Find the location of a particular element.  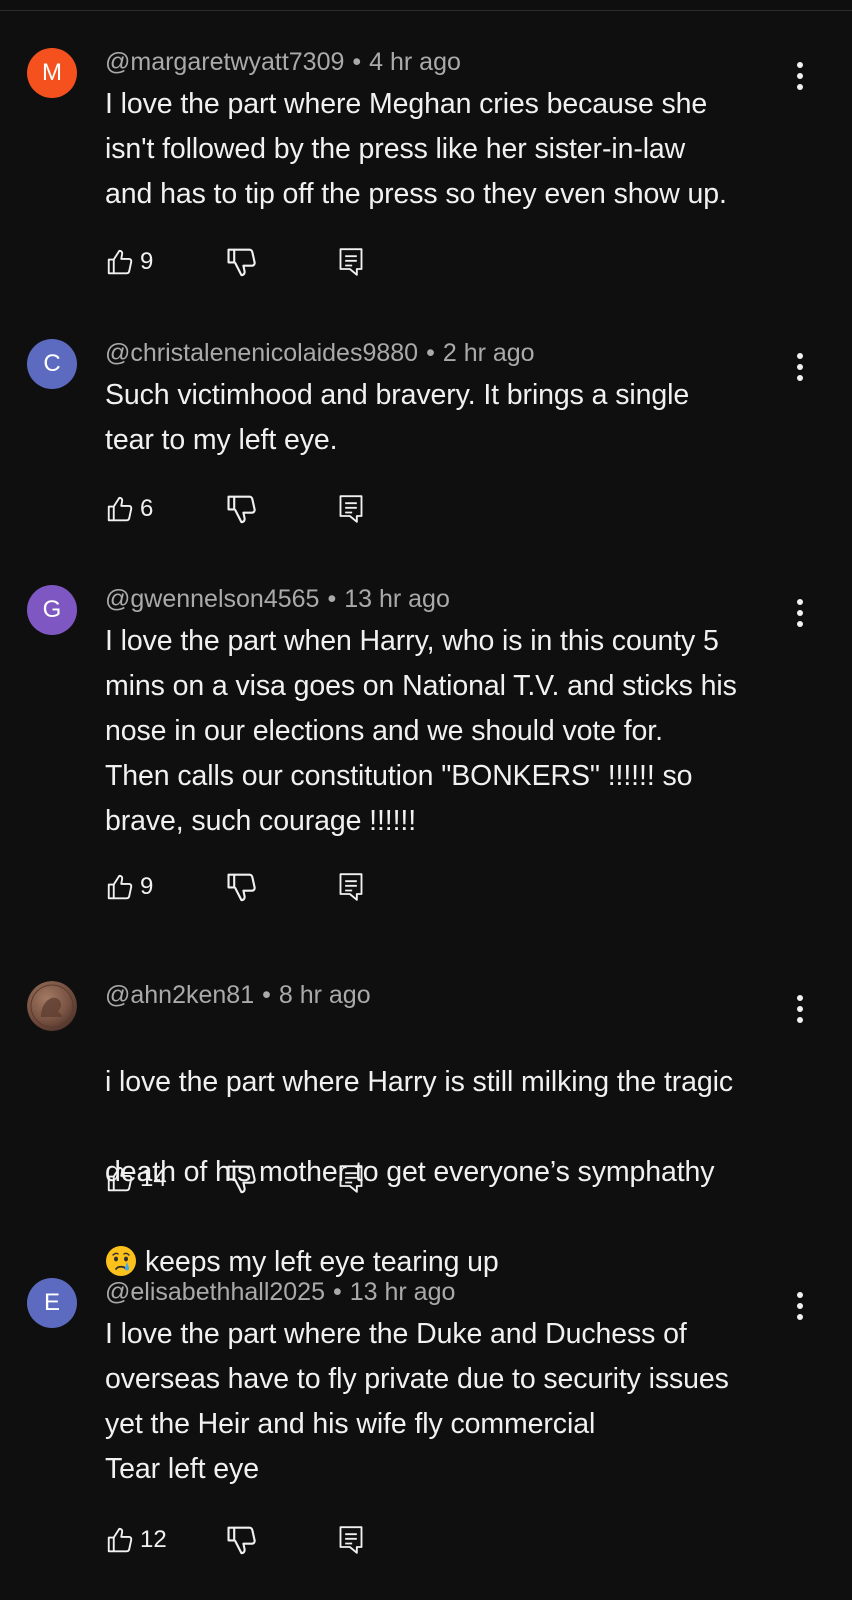

top-divider is located at coordinates (426, 10).